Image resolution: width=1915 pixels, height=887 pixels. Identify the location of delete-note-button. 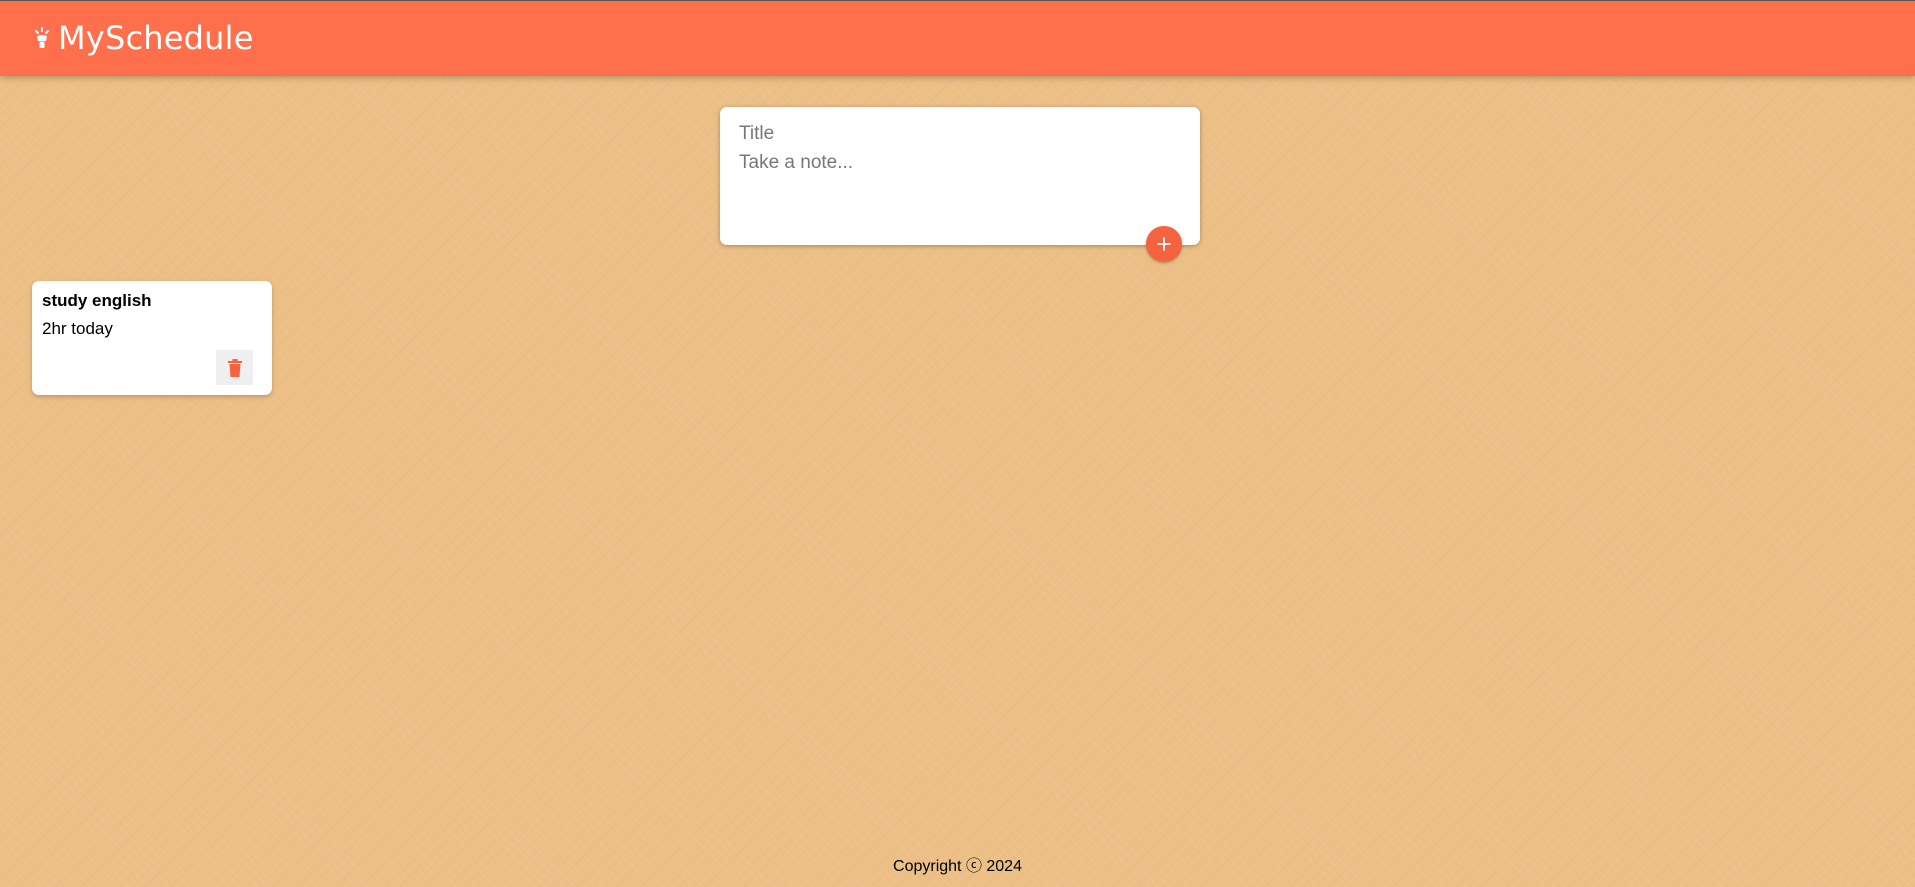
(234, 367).